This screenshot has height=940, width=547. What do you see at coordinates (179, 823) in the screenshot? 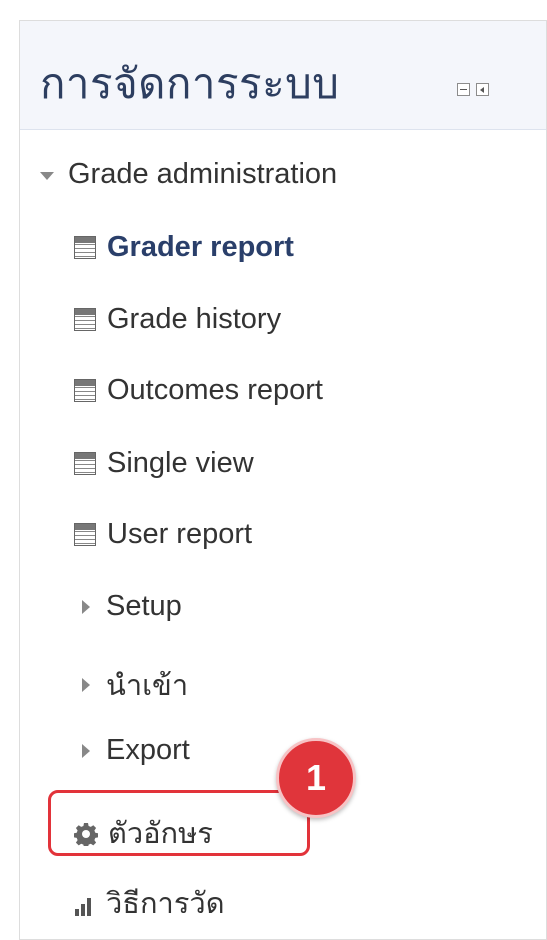
I see `highlight-box` at bounding box center [179, 823].